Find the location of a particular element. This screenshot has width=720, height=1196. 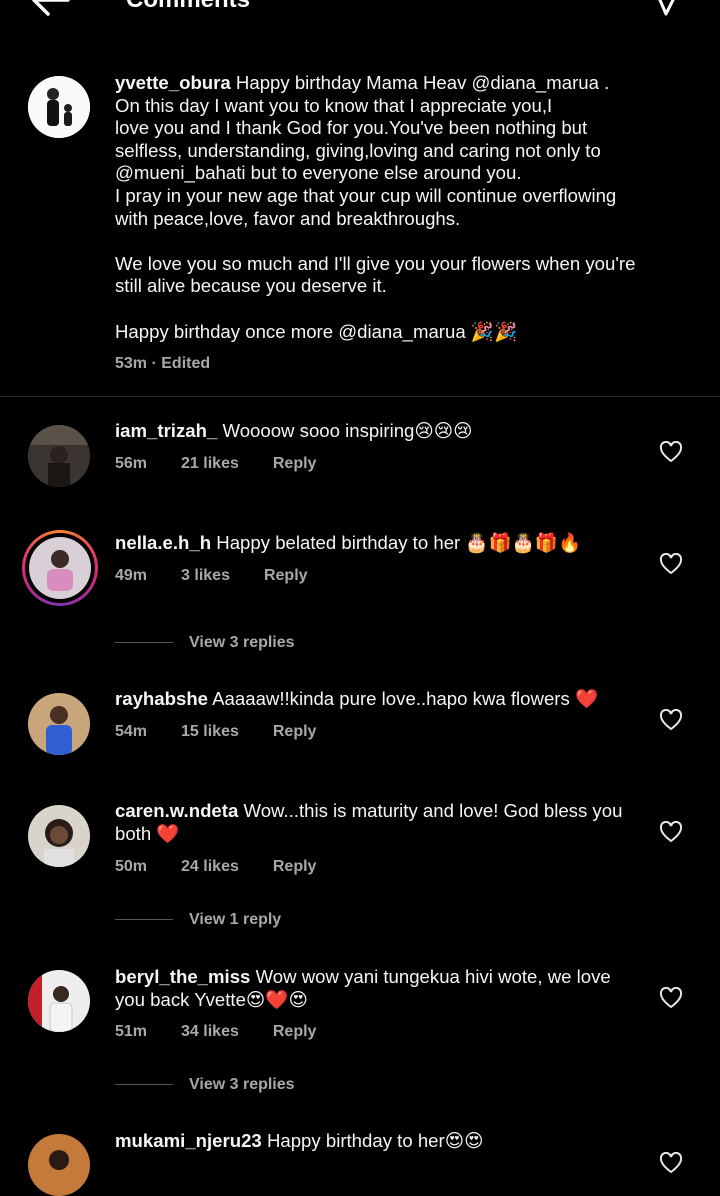

header: Comments is located at coordinates (360, 11).